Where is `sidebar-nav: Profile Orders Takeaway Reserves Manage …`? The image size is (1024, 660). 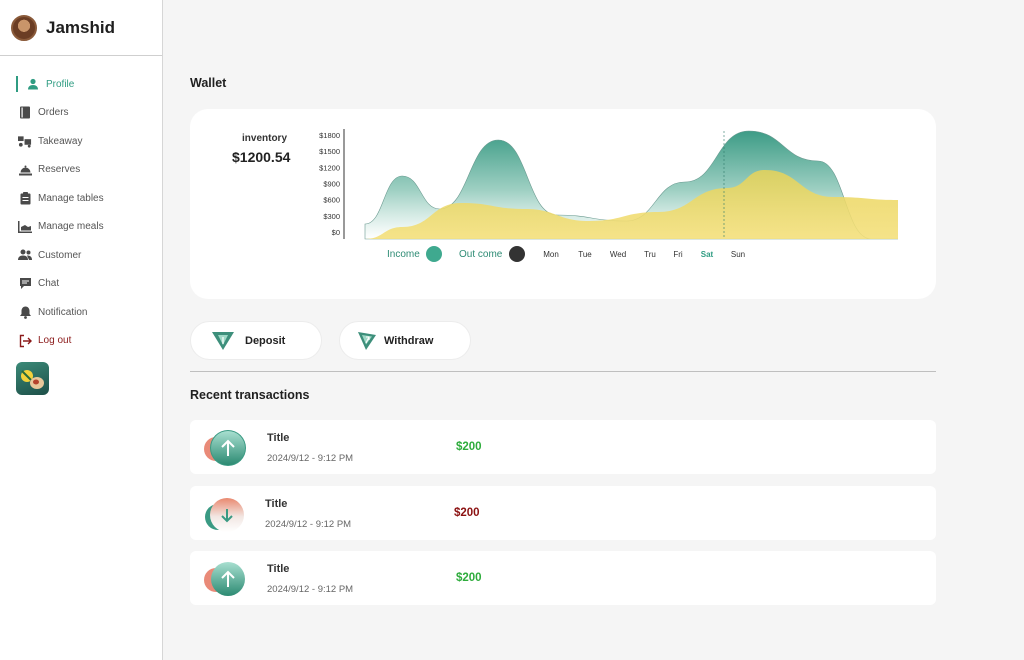 sidebar-nav: Profile Orders Takeaway Reserves Manage … is located at coordinates (81, 205).